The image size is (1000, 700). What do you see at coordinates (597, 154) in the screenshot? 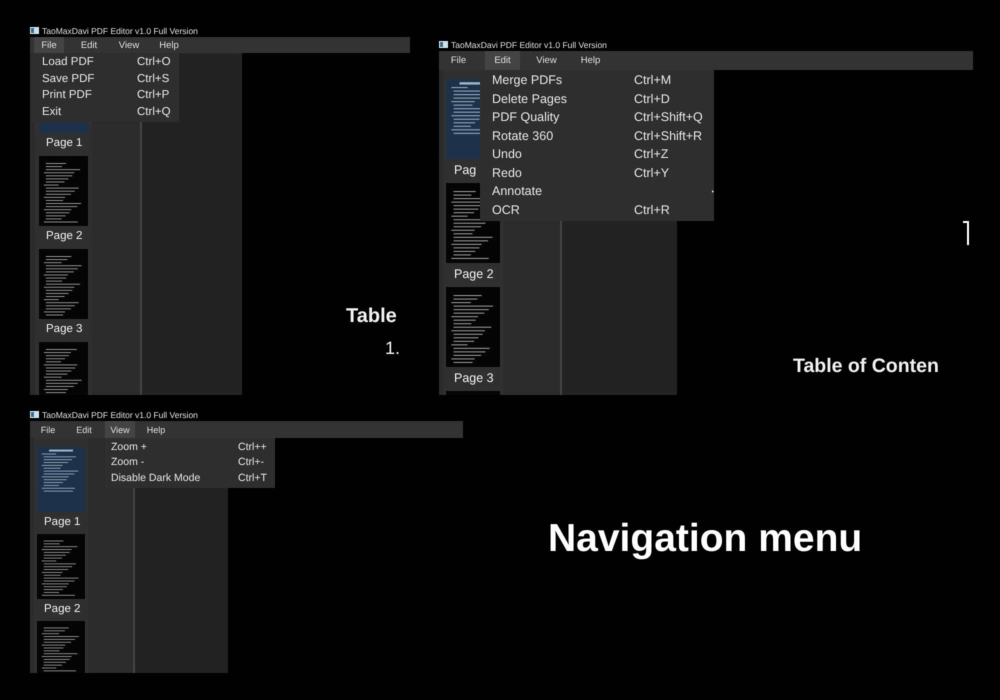
I see `menu-option: Undo Ctrl+Z` at bounding box center [597, 154].